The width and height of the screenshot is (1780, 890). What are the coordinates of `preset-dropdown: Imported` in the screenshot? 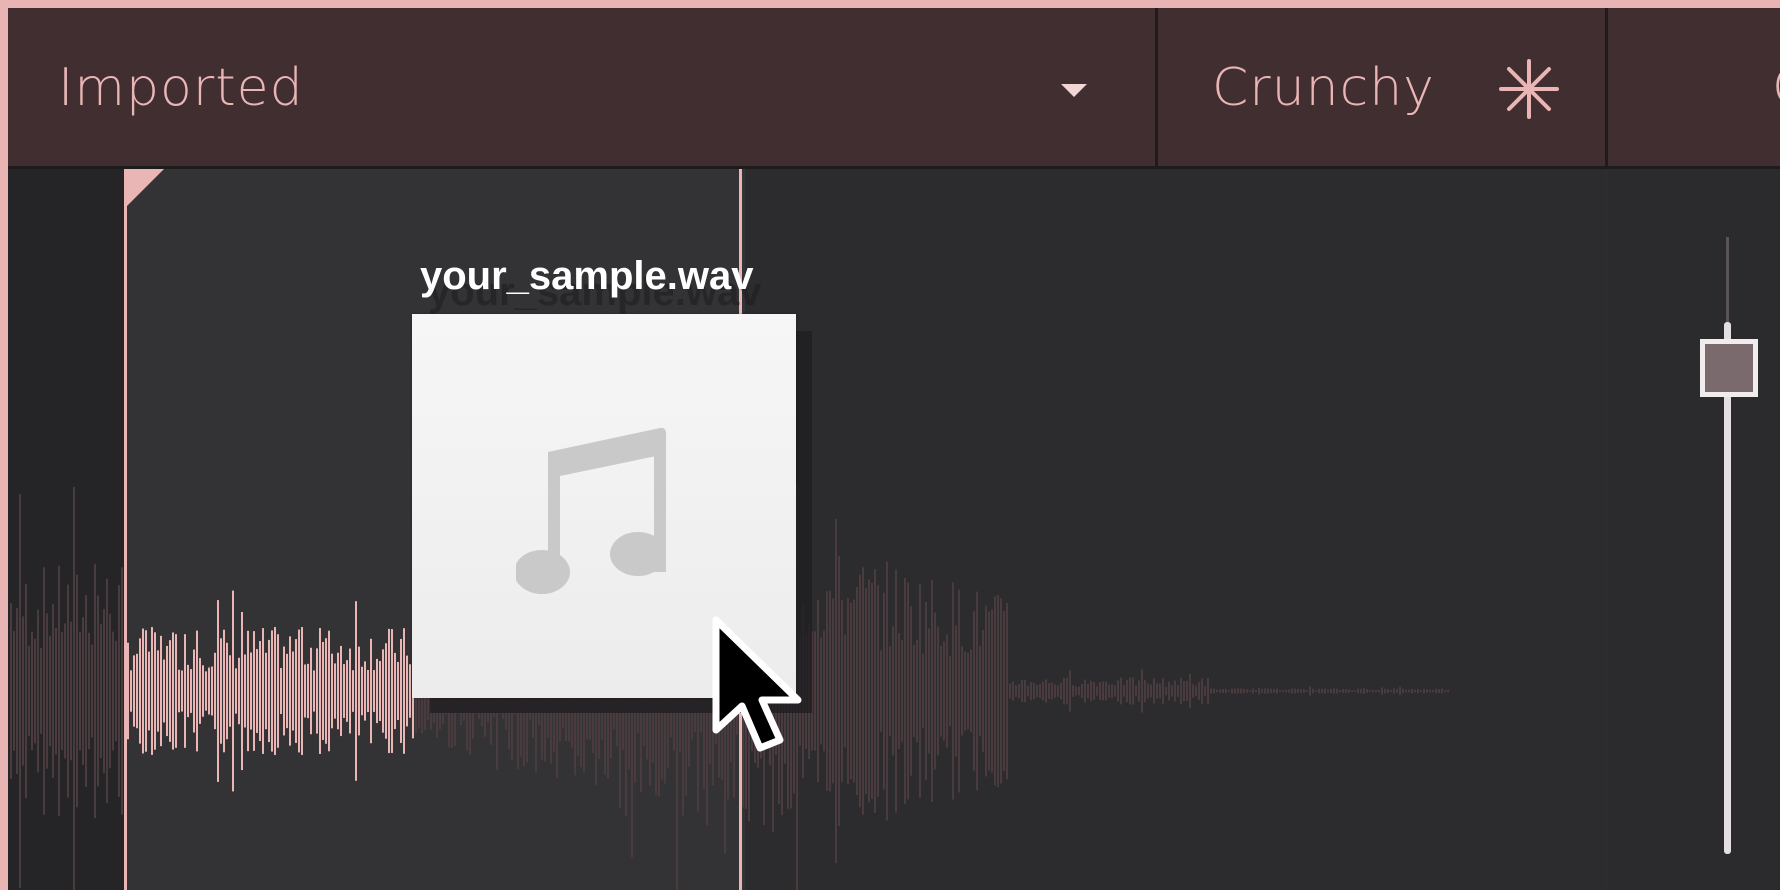 It's located at (581, 87).